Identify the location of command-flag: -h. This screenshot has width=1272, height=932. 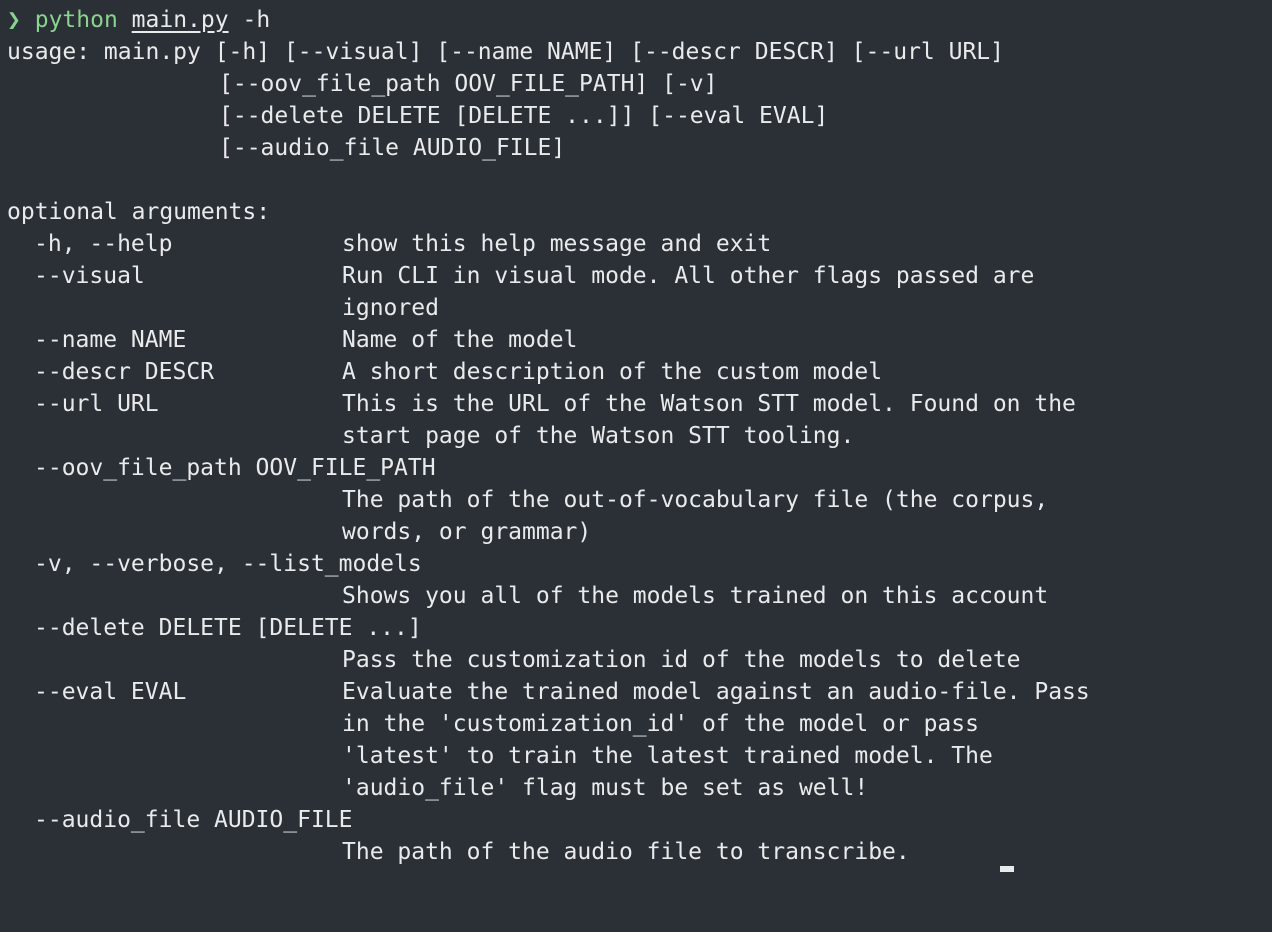
(256, 20).